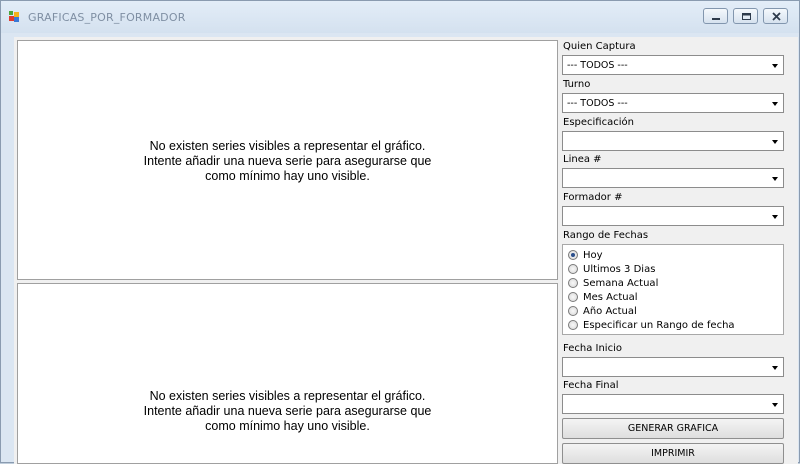  I want to click on imprimir-button: IMPRIMIR, so click(673, 453).